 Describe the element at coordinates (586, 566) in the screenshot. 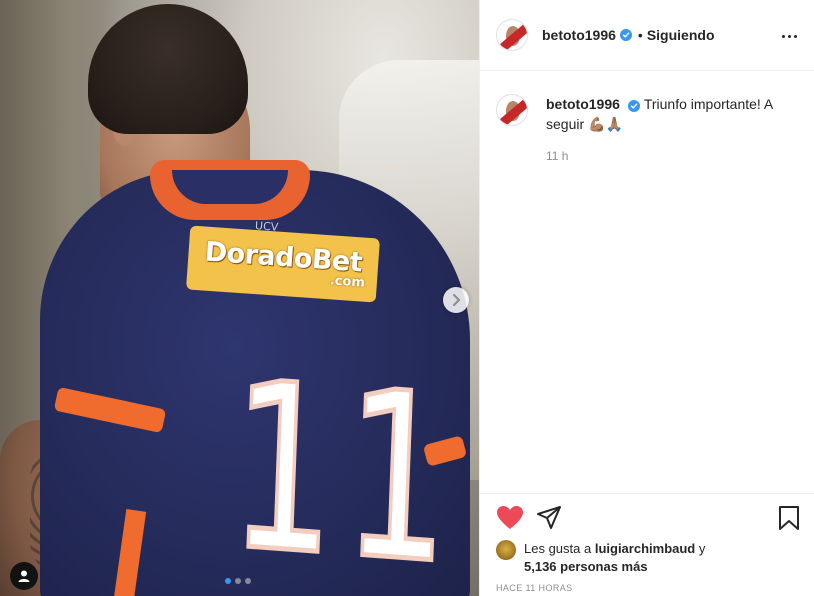

I see `likes-count-link: 5,136 personas más` at that location.